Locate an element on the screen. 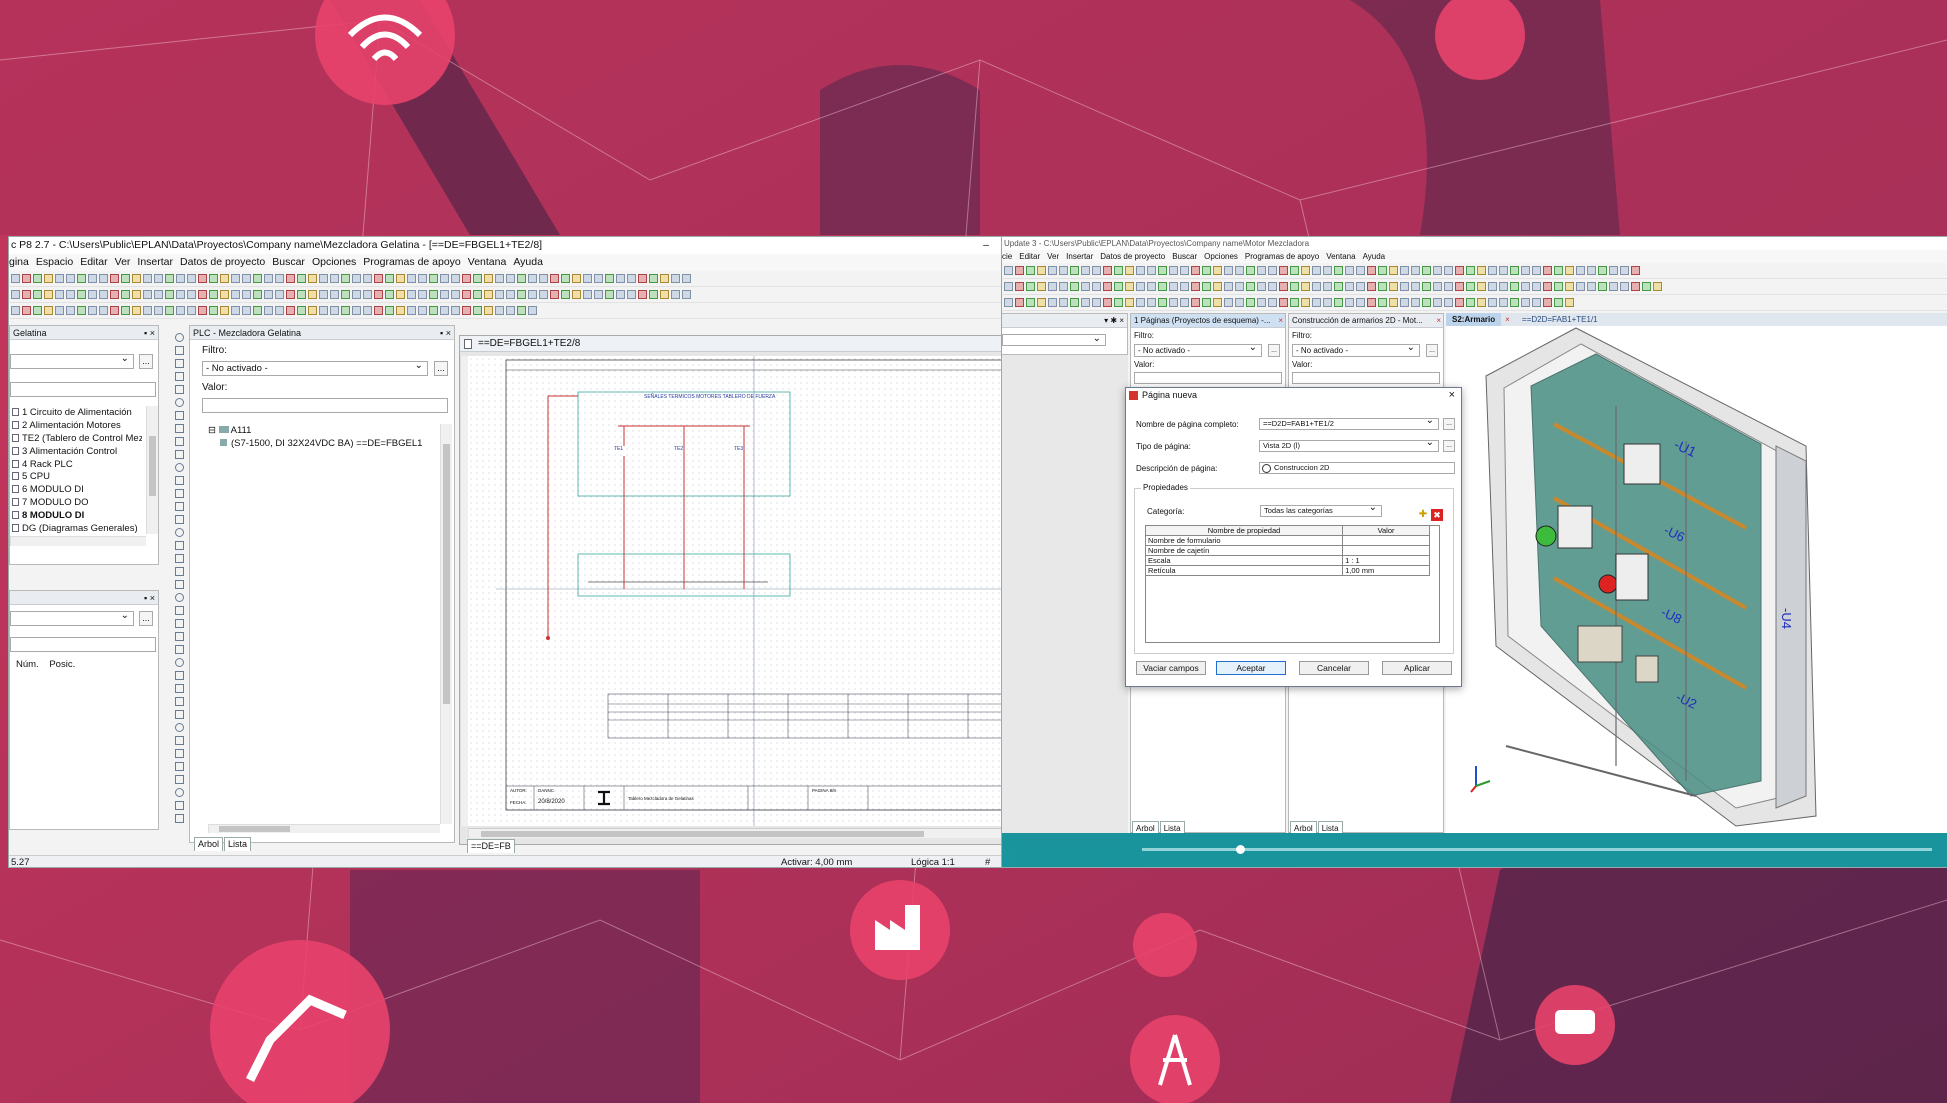  schematic-hscrollbar is located at coordinates (734, 833).